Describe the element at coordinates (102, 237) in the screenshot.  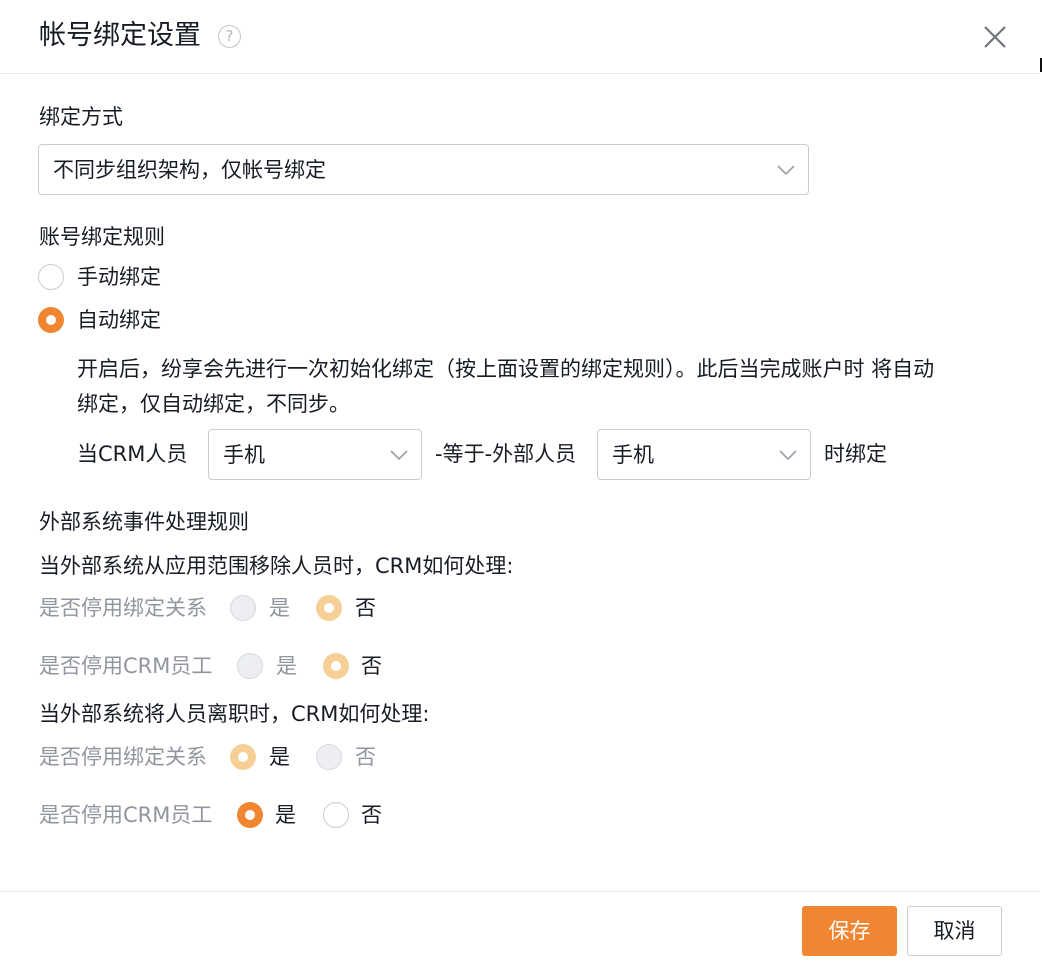
I see `binding-rule-label: 账号绑定规则` at that location.